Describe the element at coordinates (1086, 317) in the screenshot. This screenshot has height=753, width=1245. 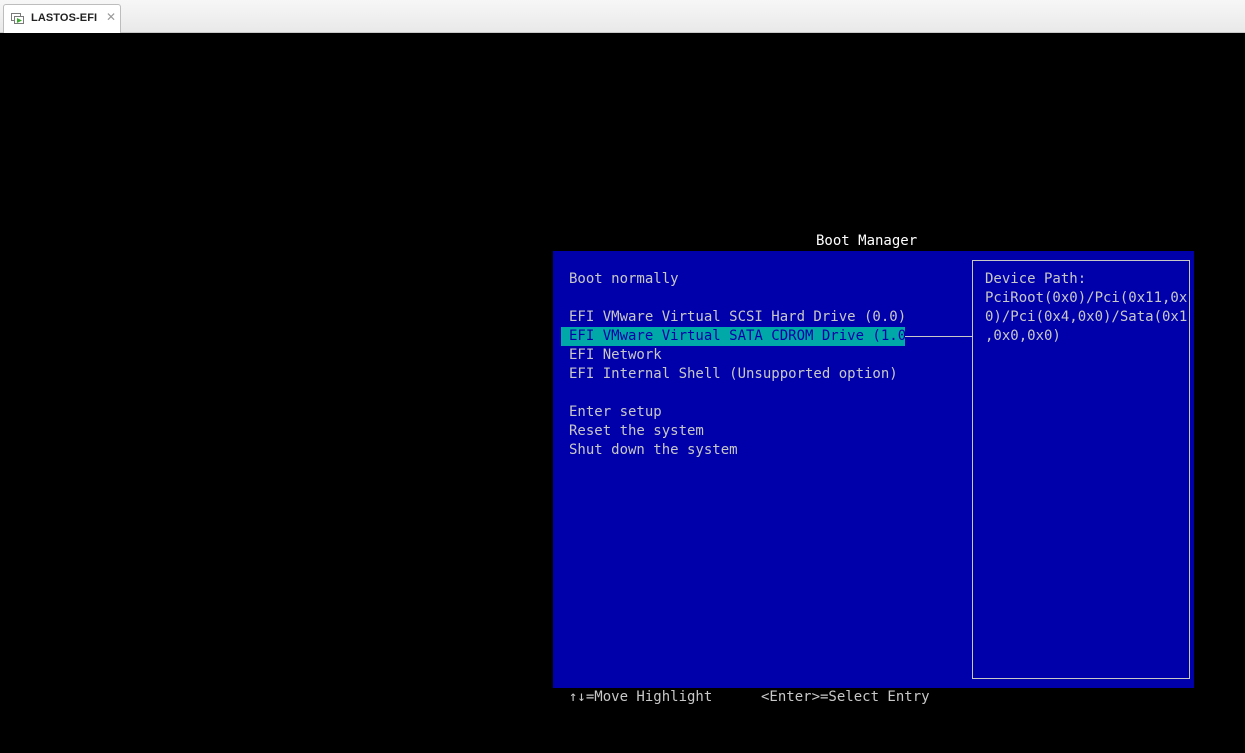
I see `help-device-path-line: 0)/Pci(0x4,0x0)/Sata(0x1` at that location.